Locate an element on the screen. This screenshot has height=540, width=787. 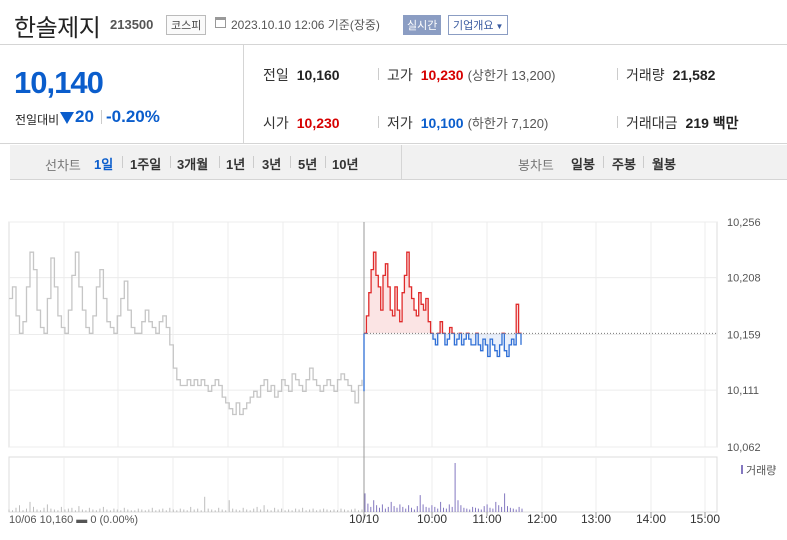
line-chart-title: 선차트 is located at coordinates (63, 165).